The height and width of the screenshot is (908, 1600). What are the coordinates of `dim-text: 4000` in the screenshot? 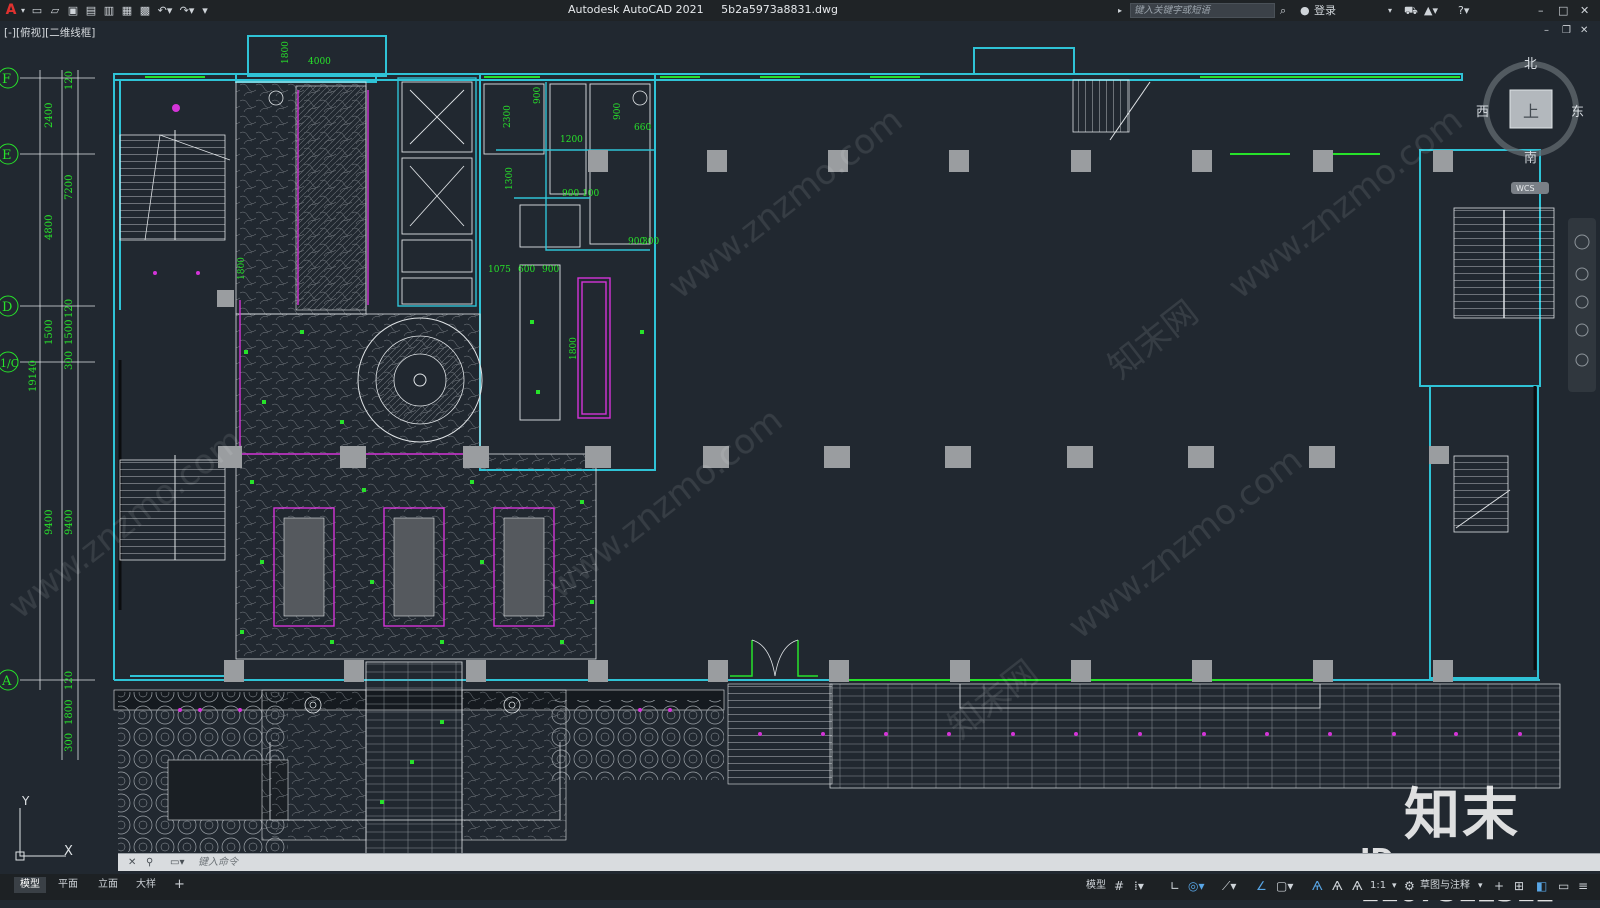 It's located at (319, 62).